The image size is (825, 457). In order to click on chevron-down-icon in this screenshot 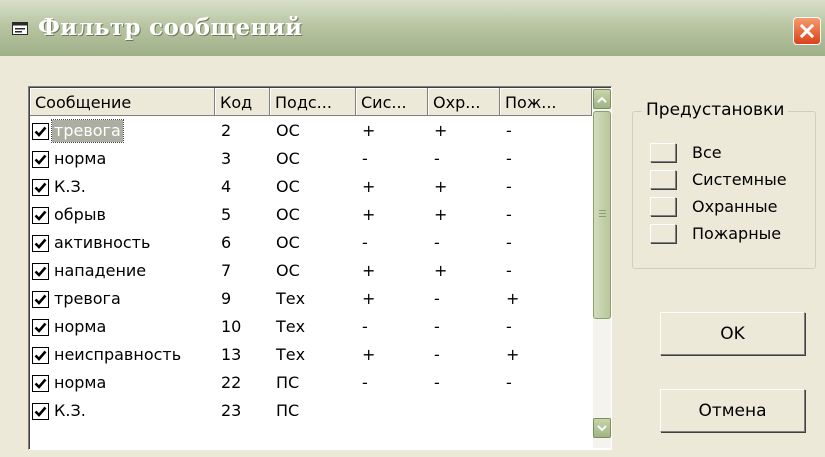, I will do `click(602, 427)`.